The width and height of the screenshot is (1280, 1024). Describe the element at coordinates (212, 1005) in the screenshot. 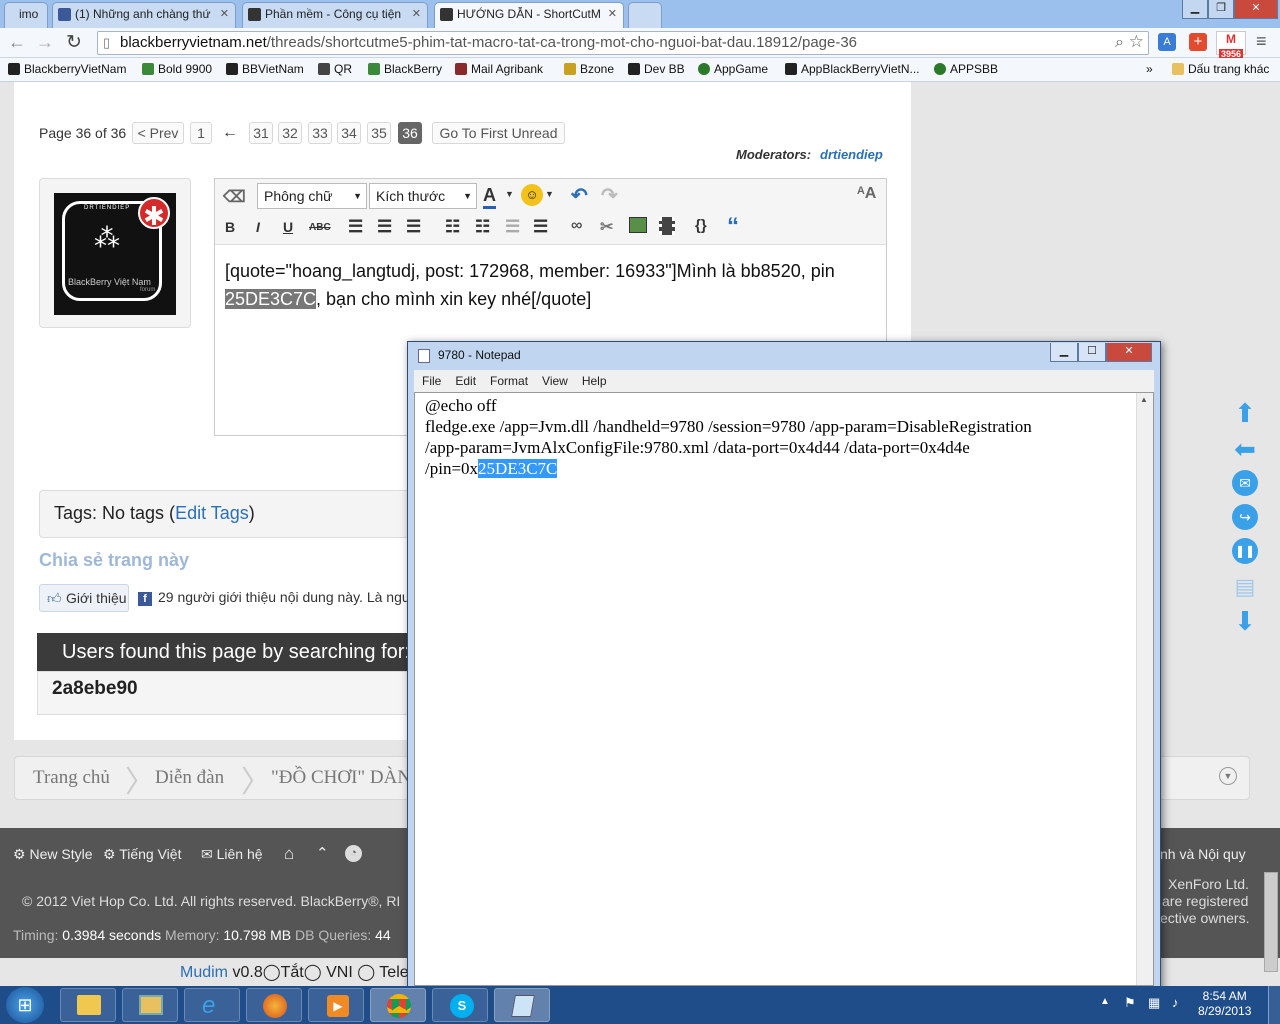

I see `taskbar-ie: e` at that location.